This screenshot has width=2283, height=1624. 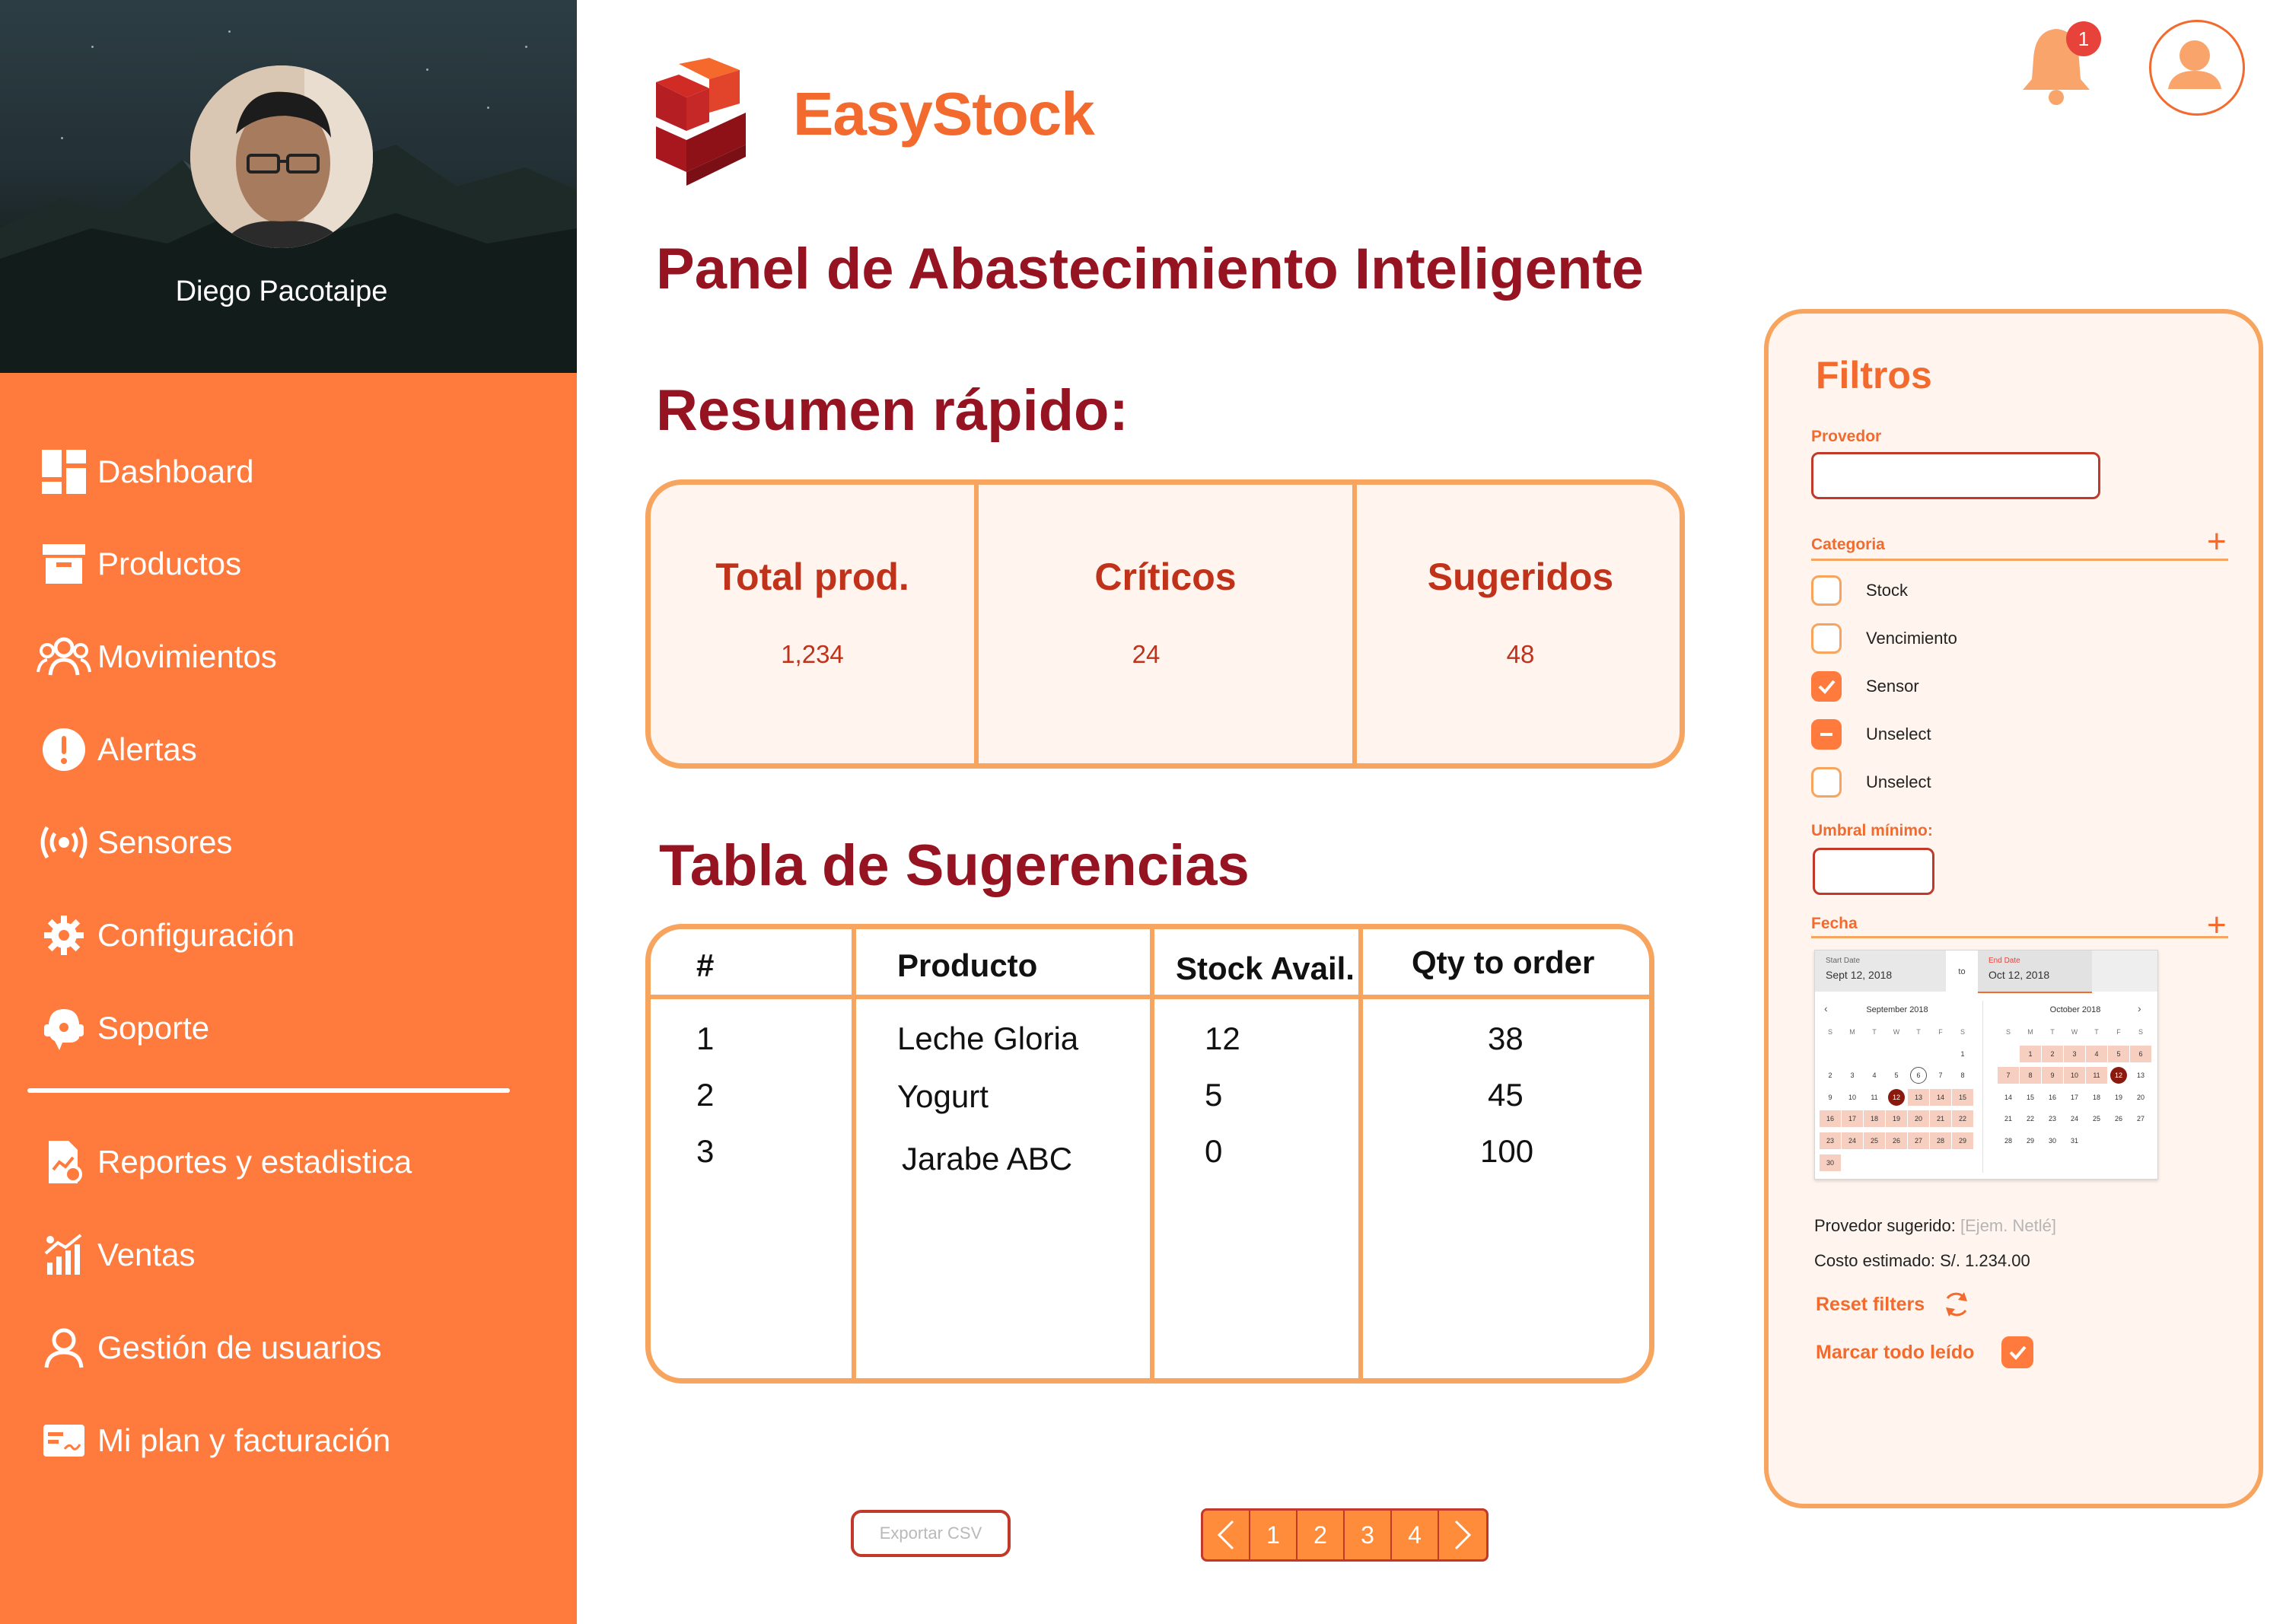 I want to click on pagination-page-1: 1, so click(x=1274, y=1535).